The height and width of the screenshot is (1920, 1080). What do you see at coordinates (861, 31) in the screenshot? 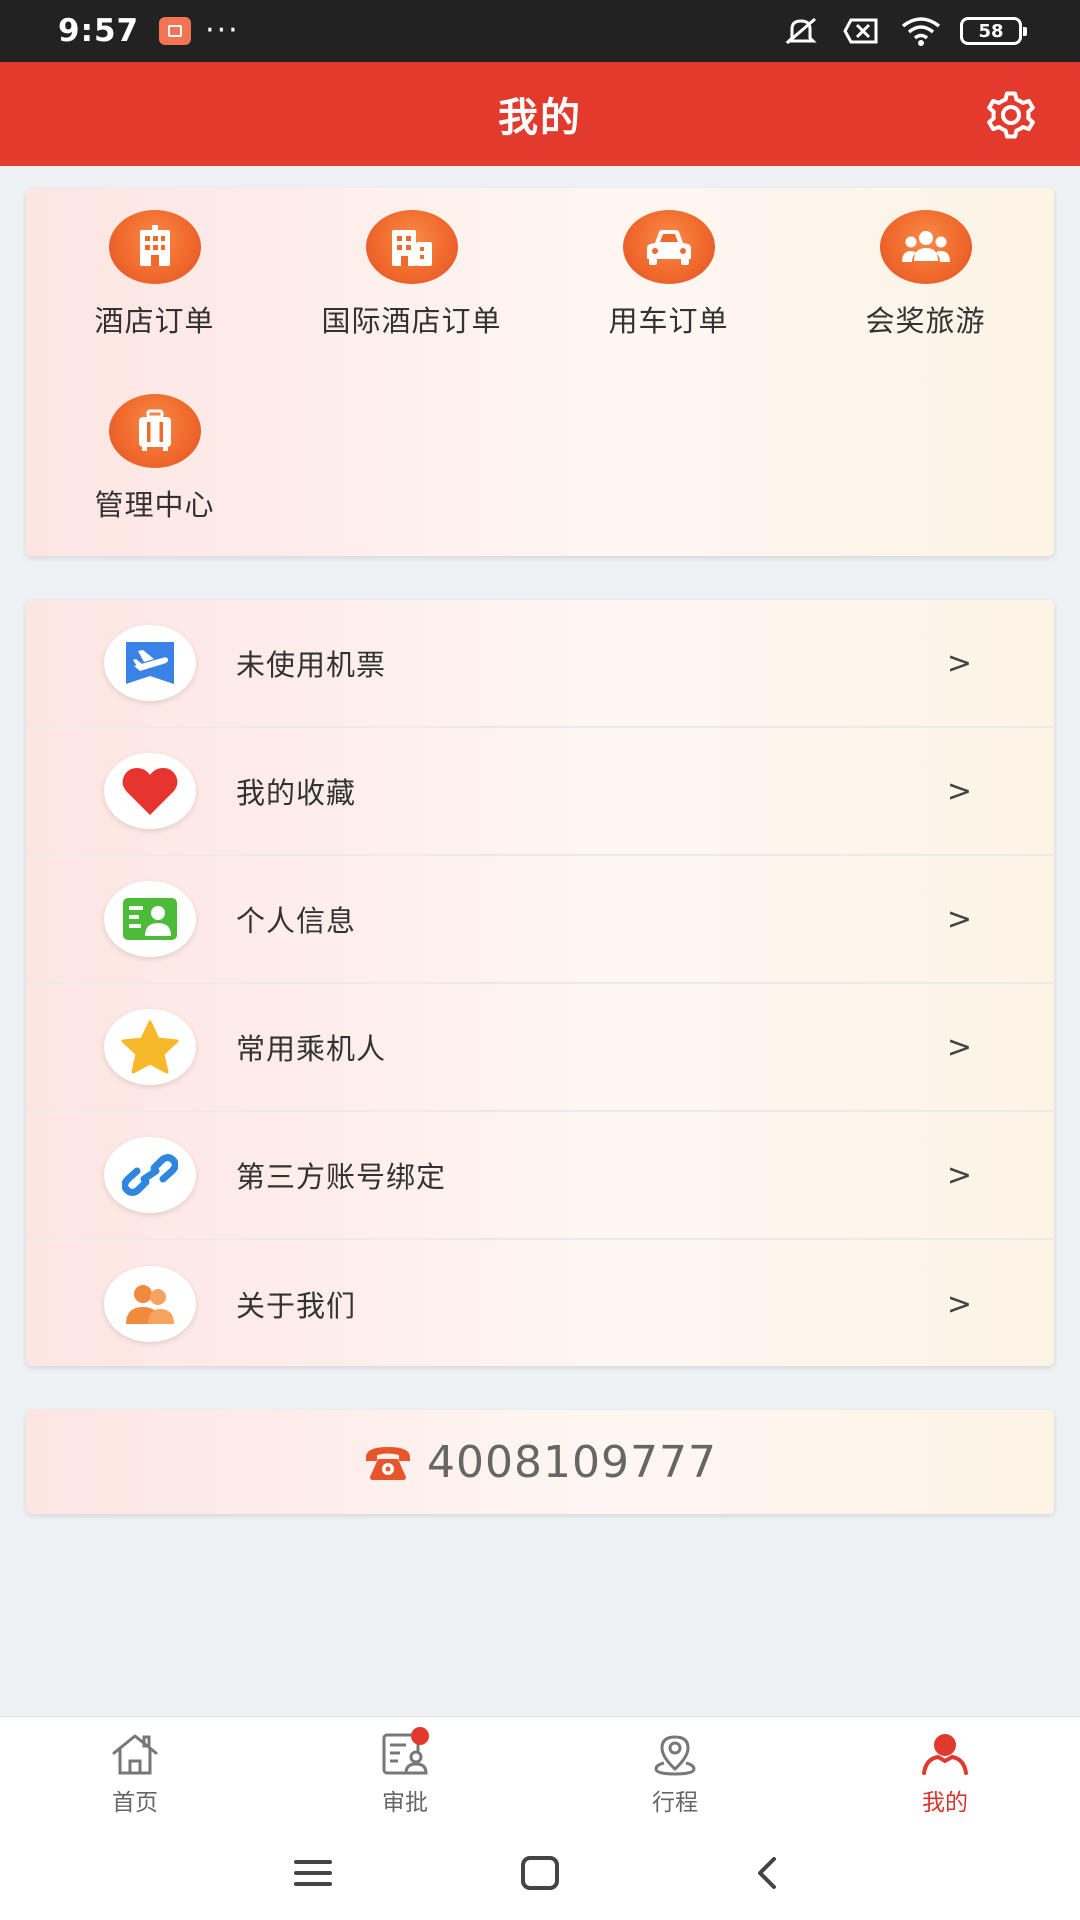
I see `no-sim-icon` at bounding box center [861, 31].